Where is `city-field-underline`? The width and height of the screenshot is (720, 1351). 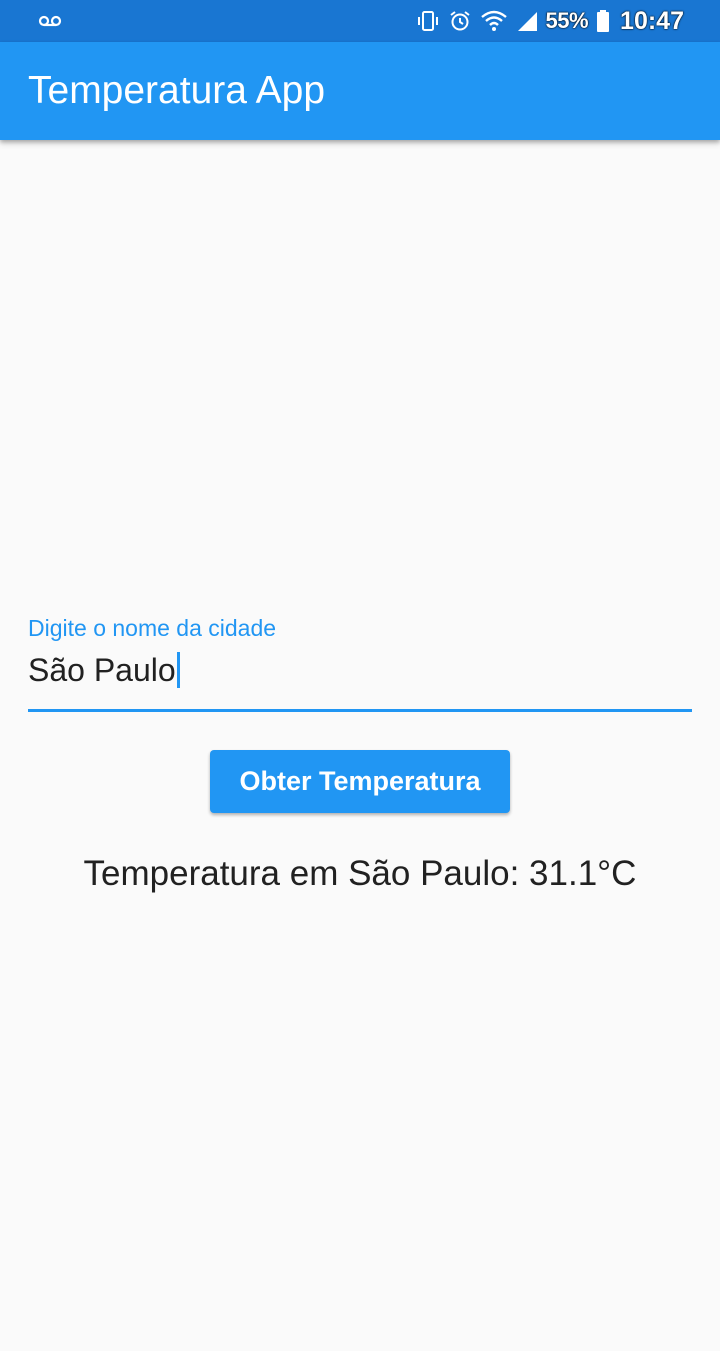
city-field-underline is located at coordinates (360, 710).